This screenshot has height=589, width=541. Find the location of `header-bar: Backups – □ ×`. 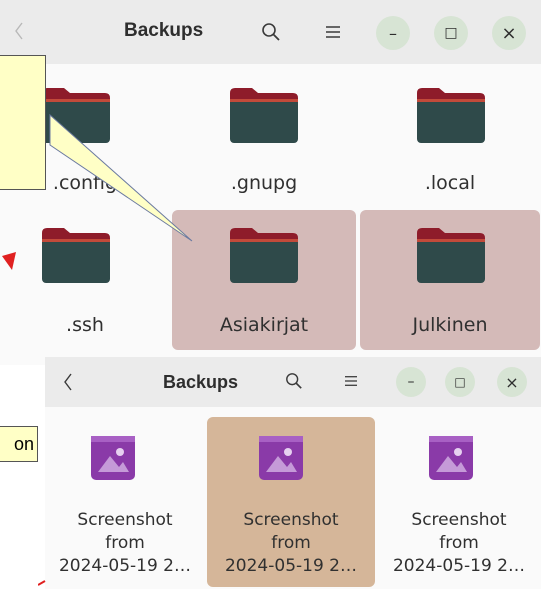

header-bar: Backups – □ × is located at coordinates (293, 382).